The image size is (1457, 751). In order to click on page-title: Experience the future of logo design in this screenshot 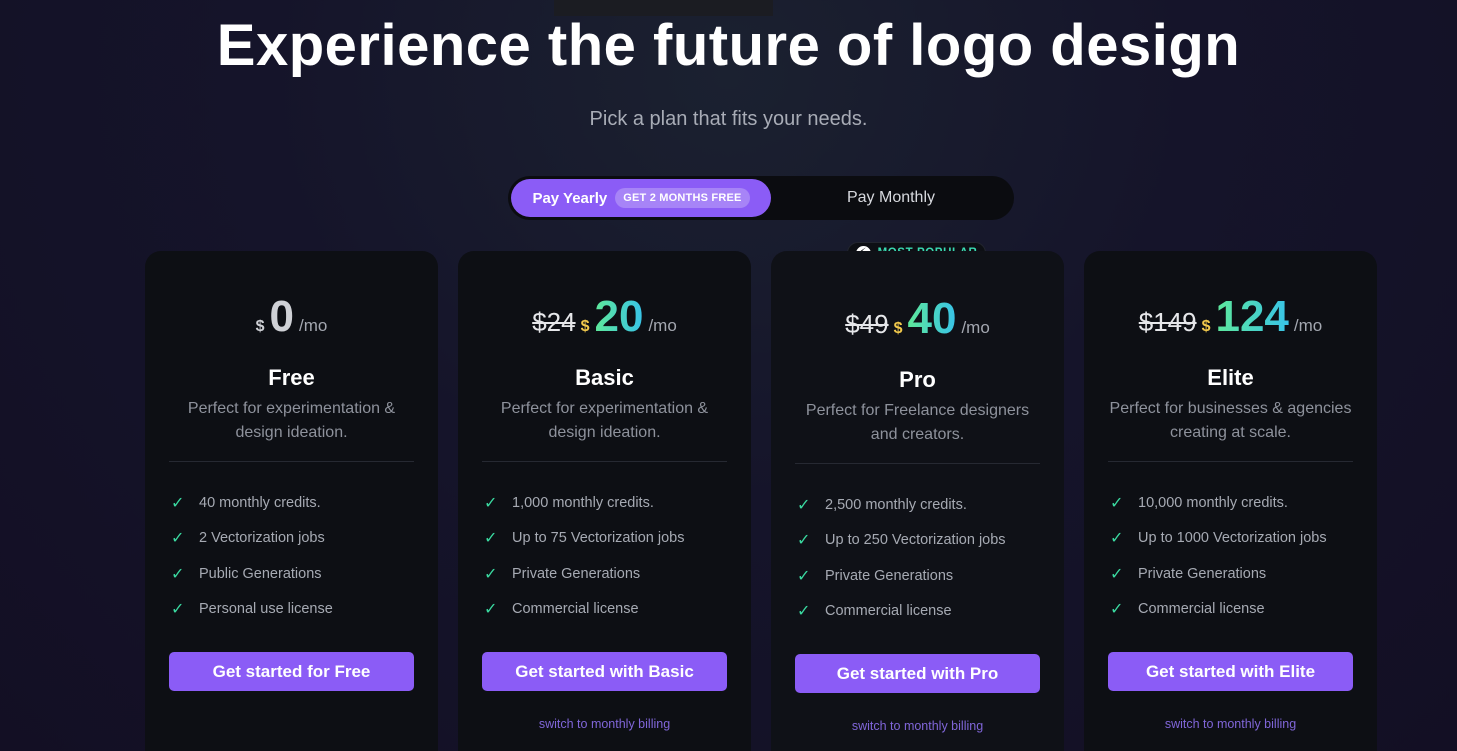, I will do `click(728, 45)`.